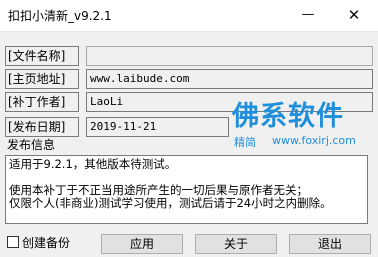 Image resolution: width=378 pixels, height=257 pixels. What do you see at coordinates (93, 164) in the screenshot?
I see `info-line: 适用于9.2.1，其他版本待测试。` at bounding box center [93, 164].